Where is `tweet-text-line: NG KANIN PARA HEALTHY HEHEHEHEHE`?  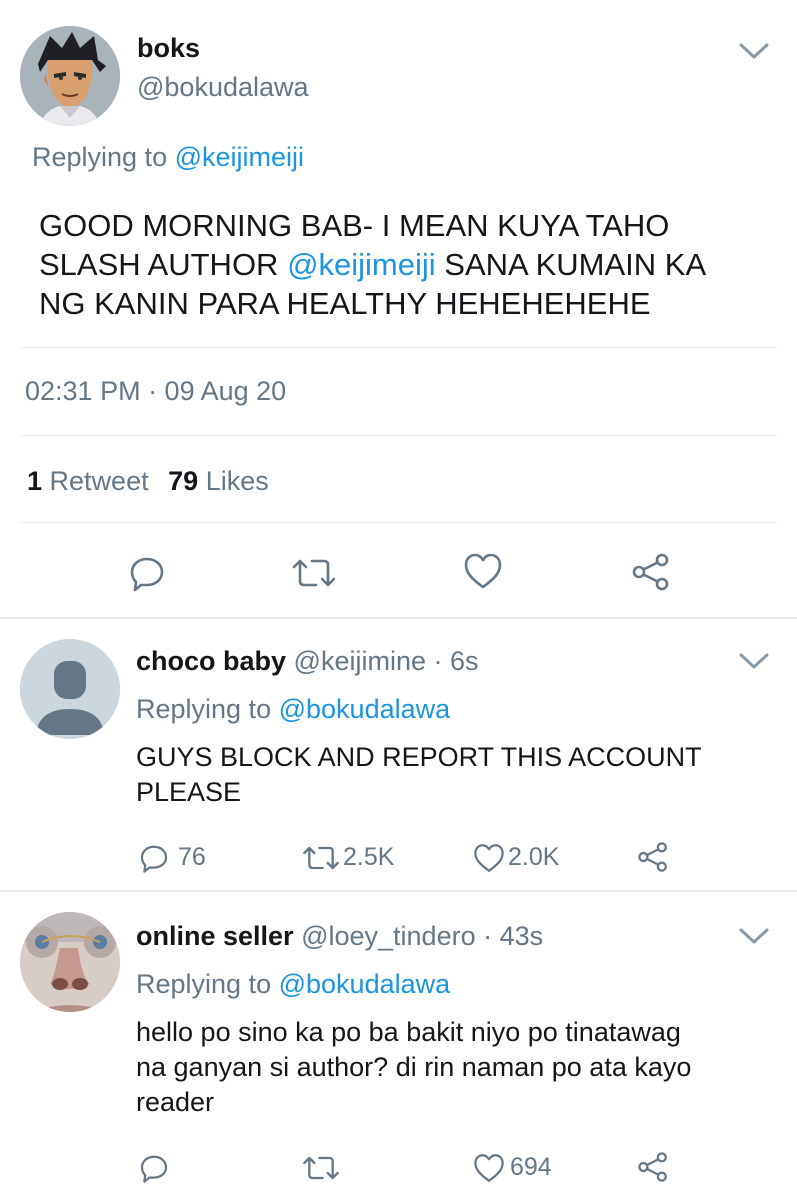
tweet-text-line: NG KANIN PARA HEALTHY HEHEHEHEHE is located at coordinates (345, 303).